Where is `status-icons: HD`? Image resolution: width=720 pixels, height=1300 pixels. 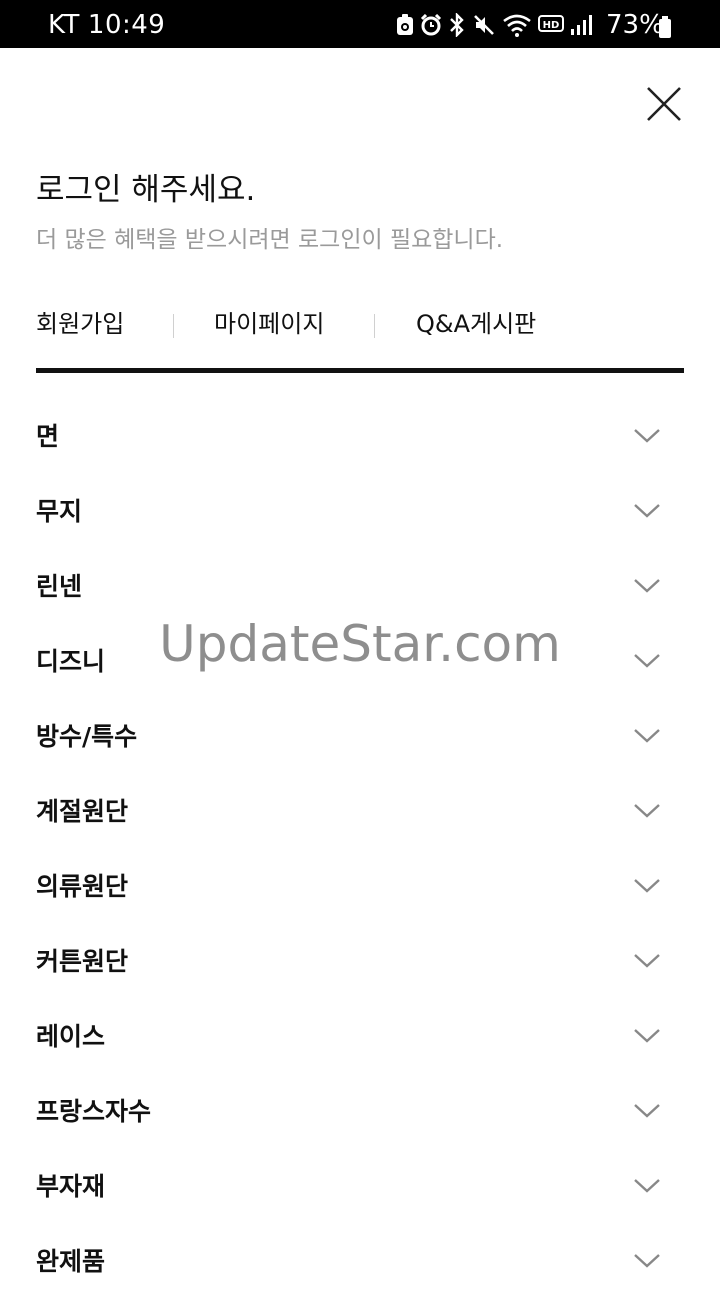 status-icons: HD is located at coordinates (497, 25).